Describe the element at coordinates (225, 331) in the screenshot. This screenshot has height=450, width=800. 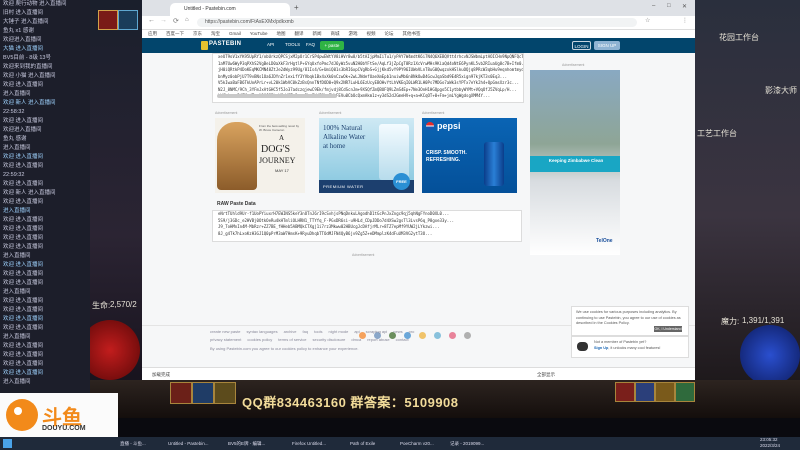
I see `footer-link: create new paste` at that location.